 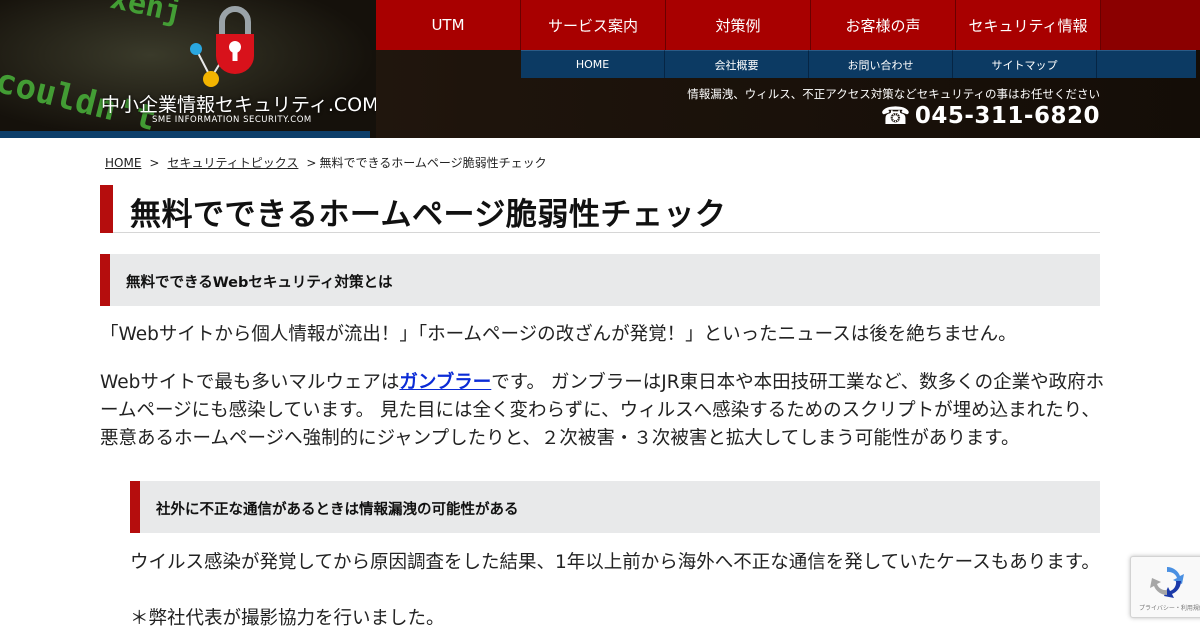 What do you see at coordinates (433, 163) in the screenshot?
I see `breadcrumb-current: 無料でできるホームページ脆弱性チェック` at bounding box center [433, 163].